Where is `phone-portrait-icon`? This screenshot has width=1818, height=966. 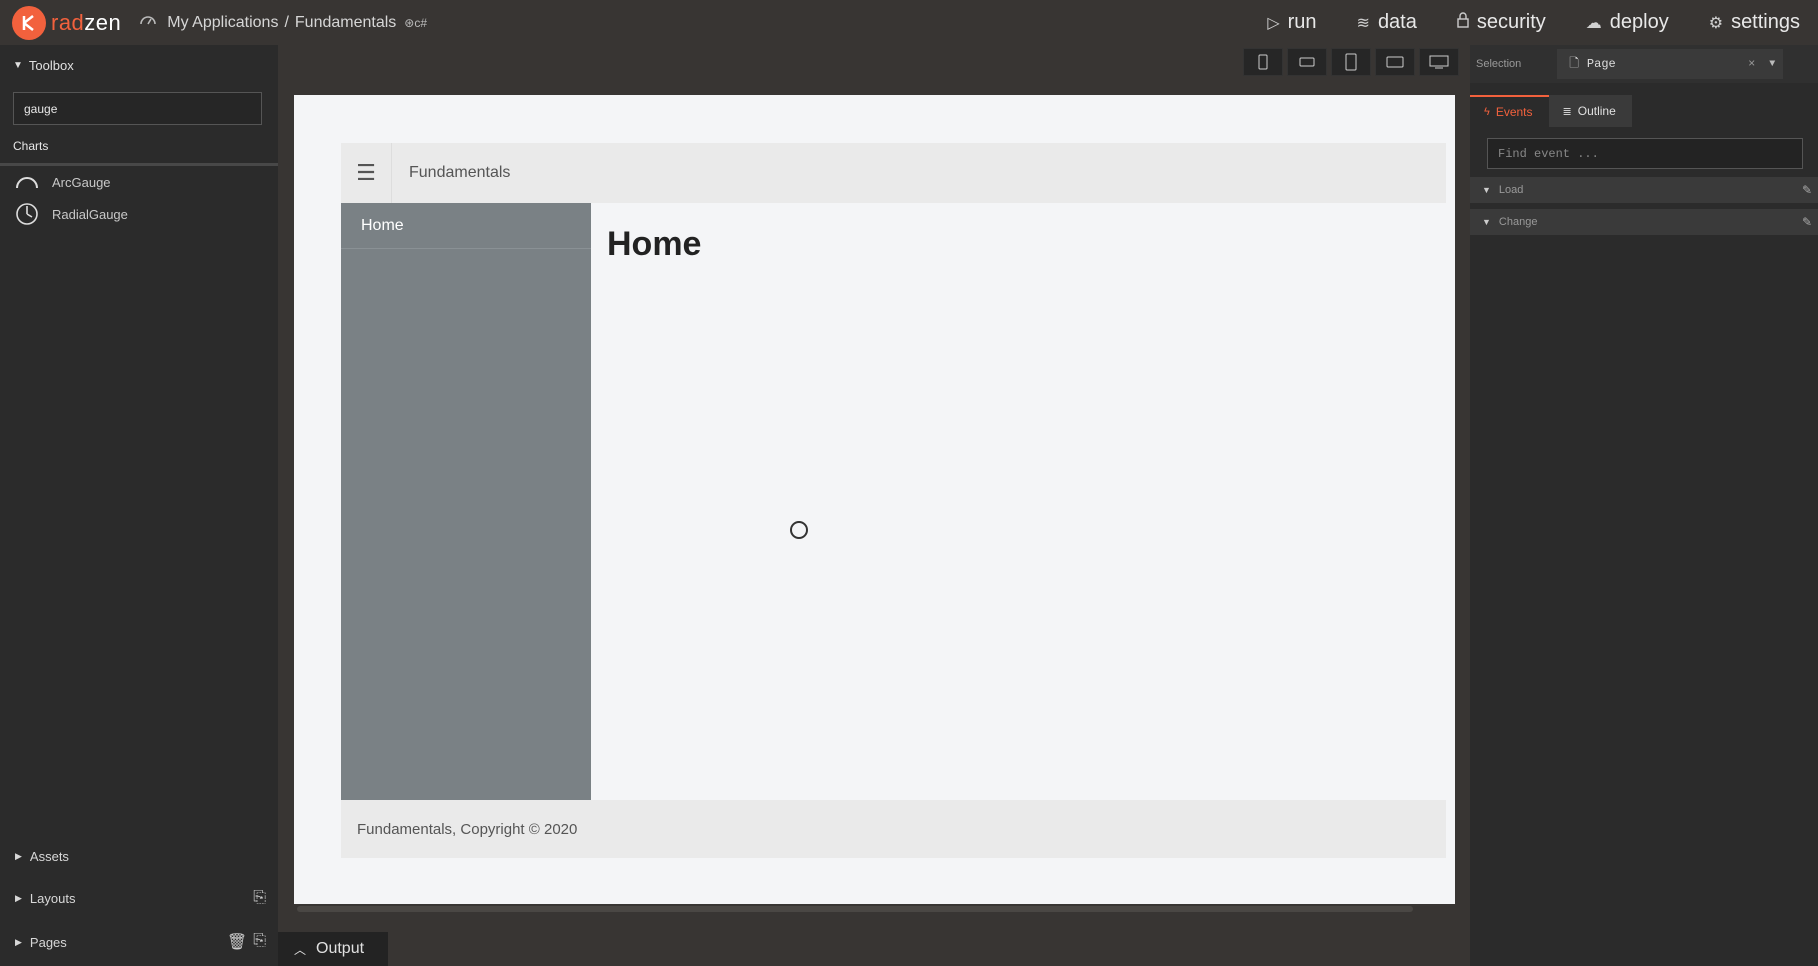 phone-portrait-icon is located at coordinates (1263, 62).